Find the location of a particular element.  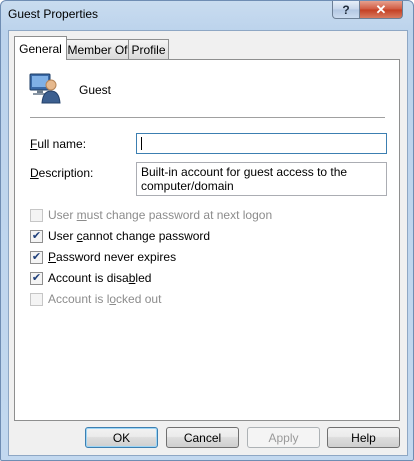

tab-general-label: General is located at coordinates (40, 48).